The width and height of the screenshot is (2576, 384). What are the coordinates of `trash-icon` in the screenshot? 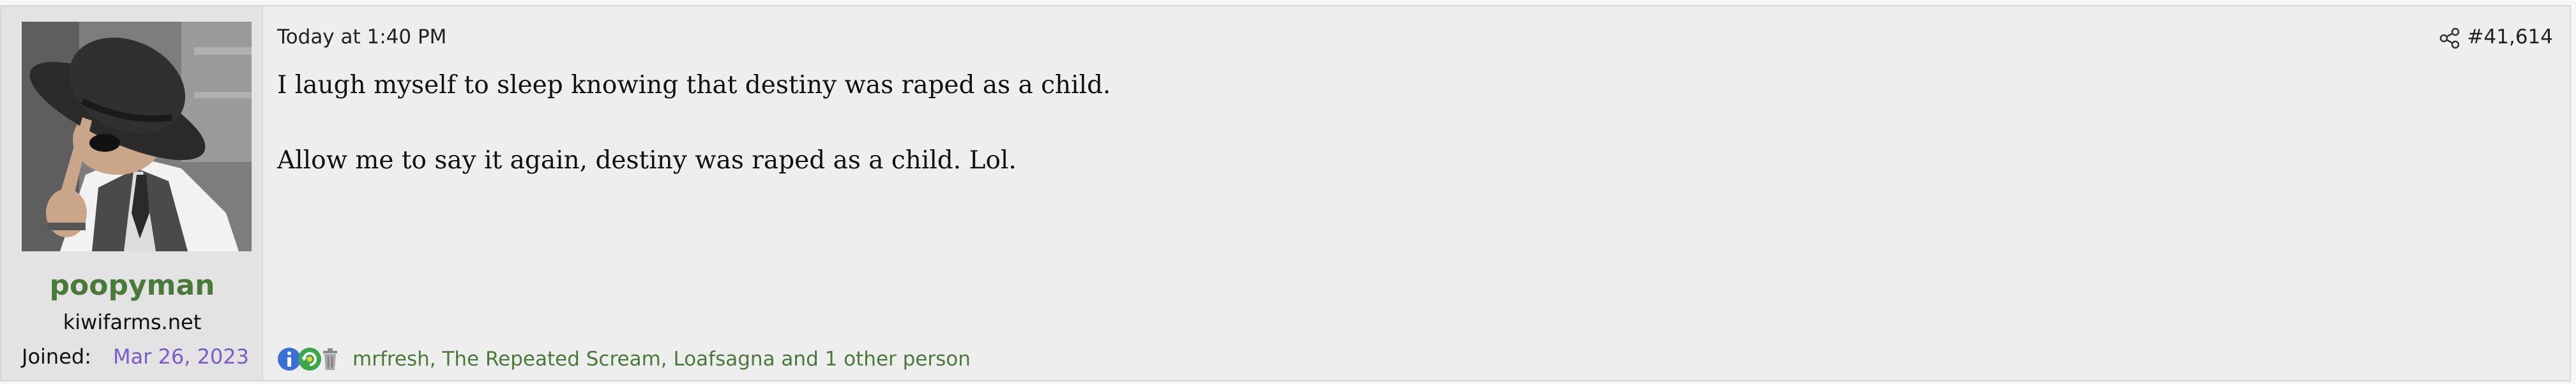 It's located at (330, 359).